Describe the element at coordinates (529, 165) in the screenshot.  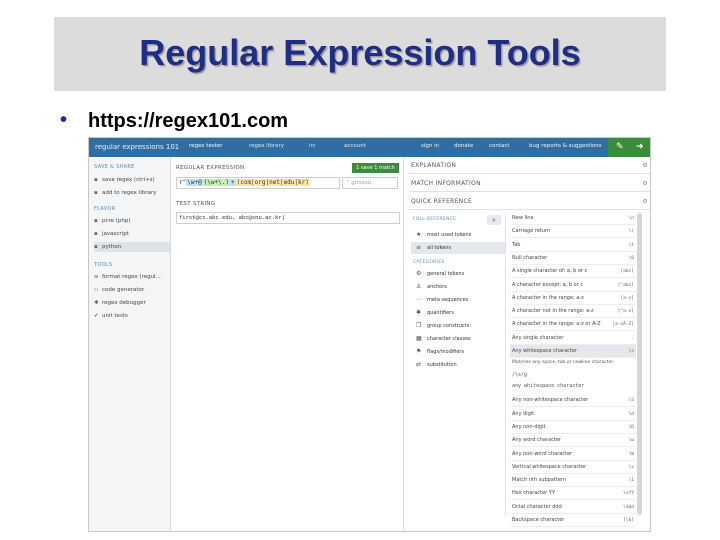
I see `explanation-header: EXPLANATION ⚙` at that location.